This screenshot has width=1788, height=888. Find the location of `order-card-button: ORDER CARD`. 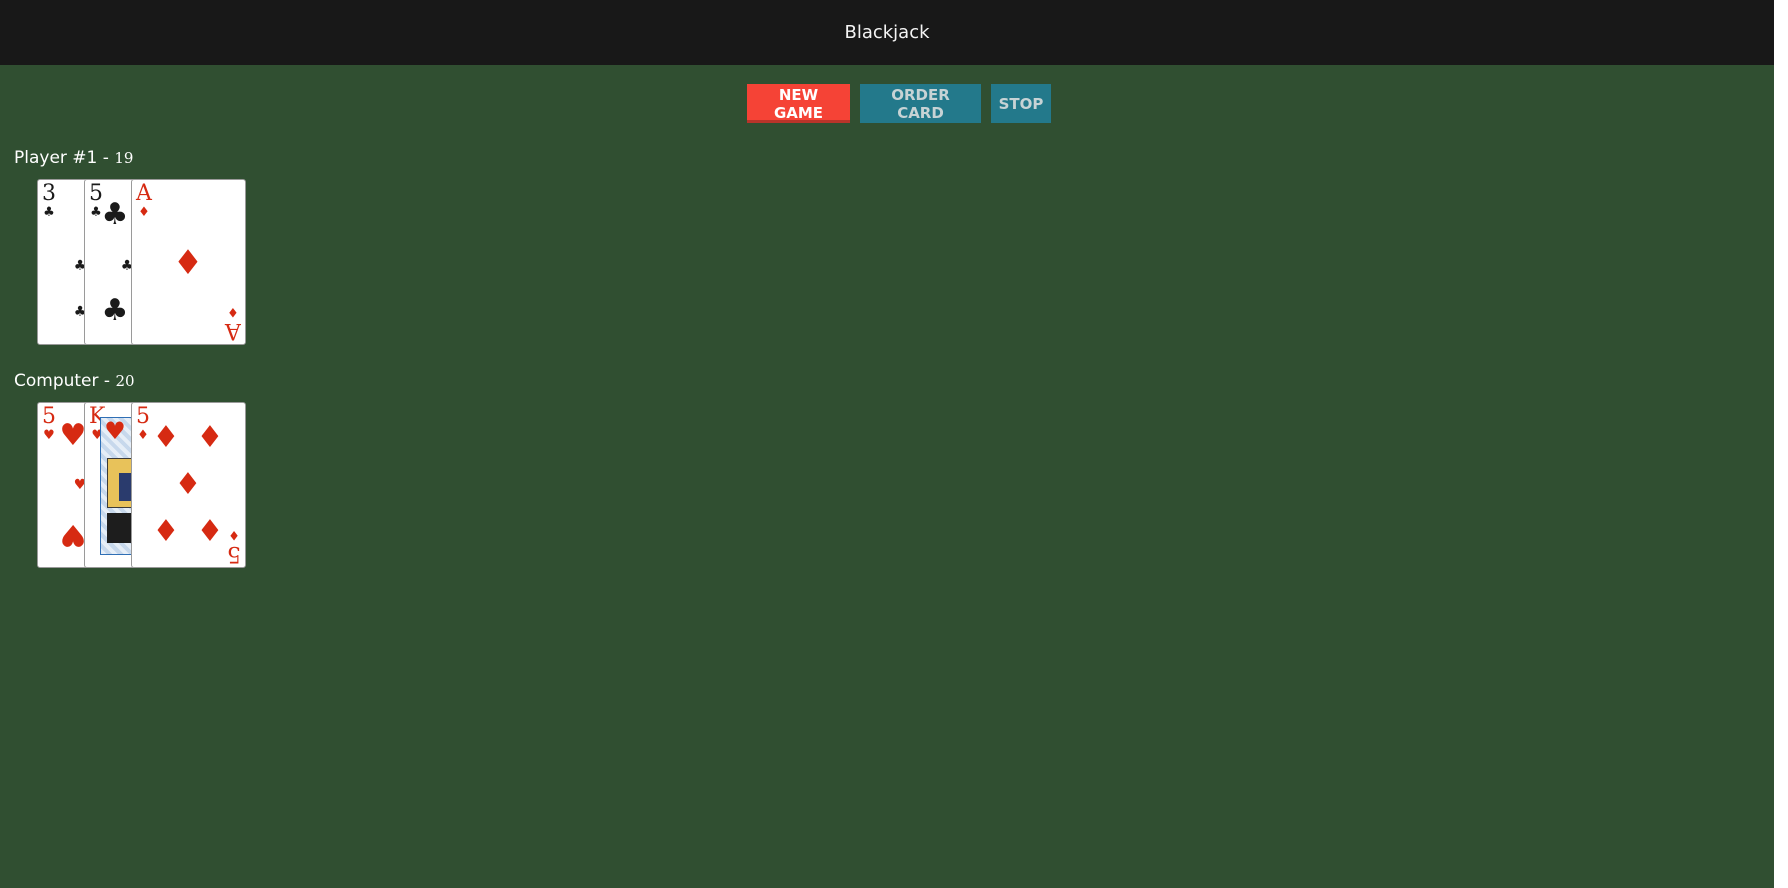

order-card-button: ORDER CARD is located at coordinates (920, 103).